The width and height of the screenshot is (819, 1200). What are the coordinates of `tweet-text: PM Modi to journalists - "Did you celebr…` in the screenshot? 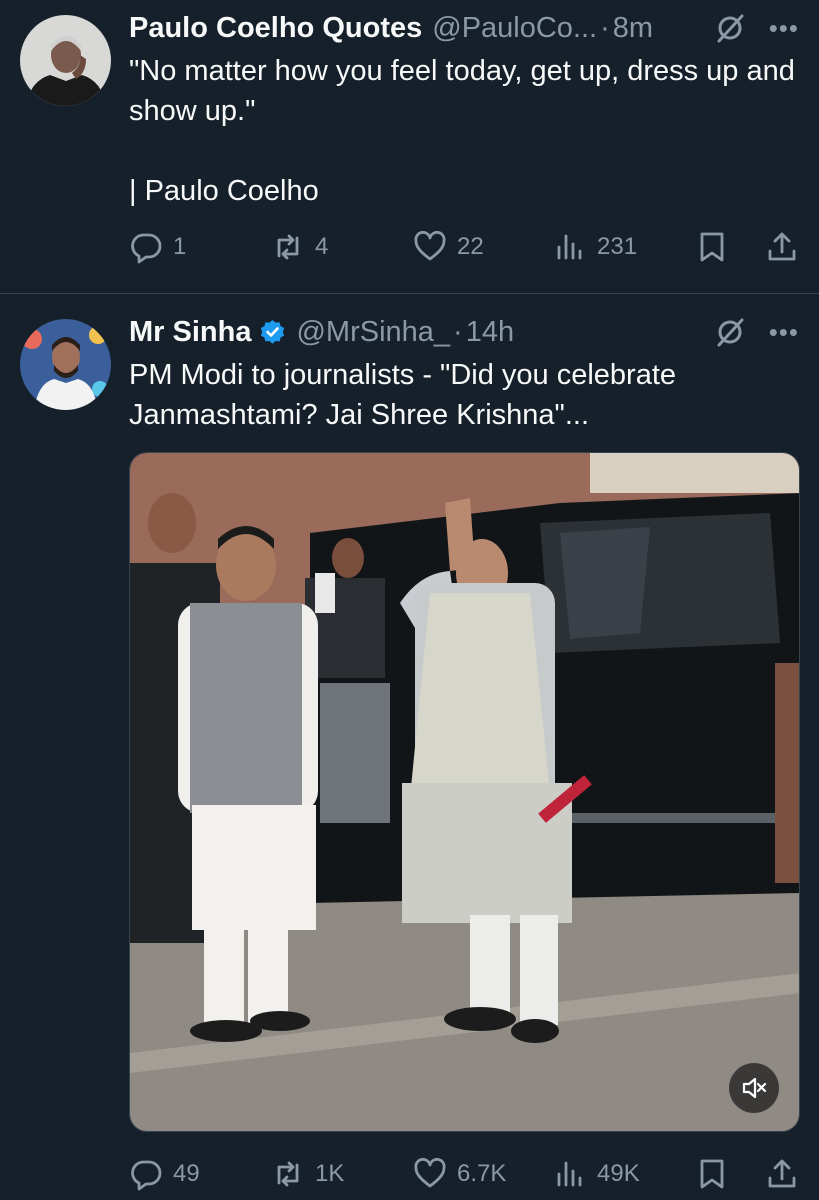 It's located at (464, 395).